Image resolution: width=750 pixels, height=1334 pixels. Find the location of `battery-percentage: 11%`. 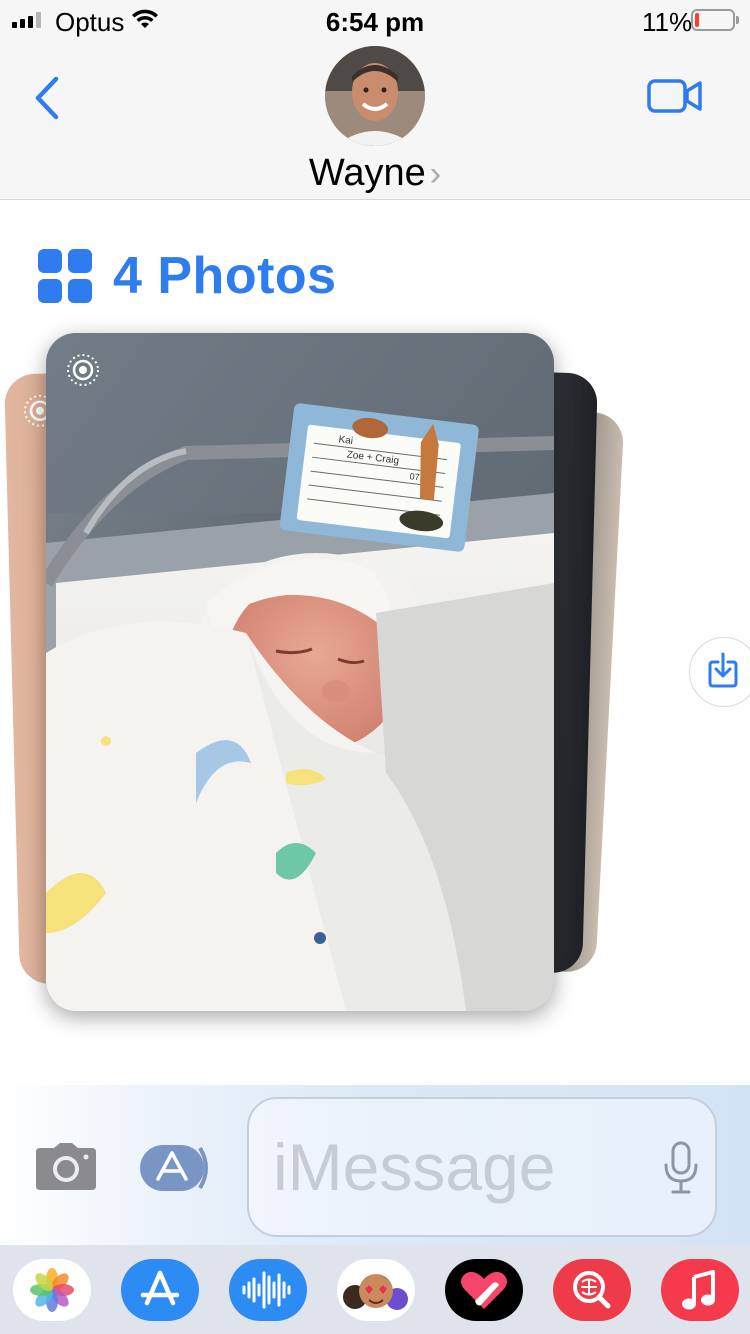

battery-percentage: 11% is located at coordinates (667, 22).